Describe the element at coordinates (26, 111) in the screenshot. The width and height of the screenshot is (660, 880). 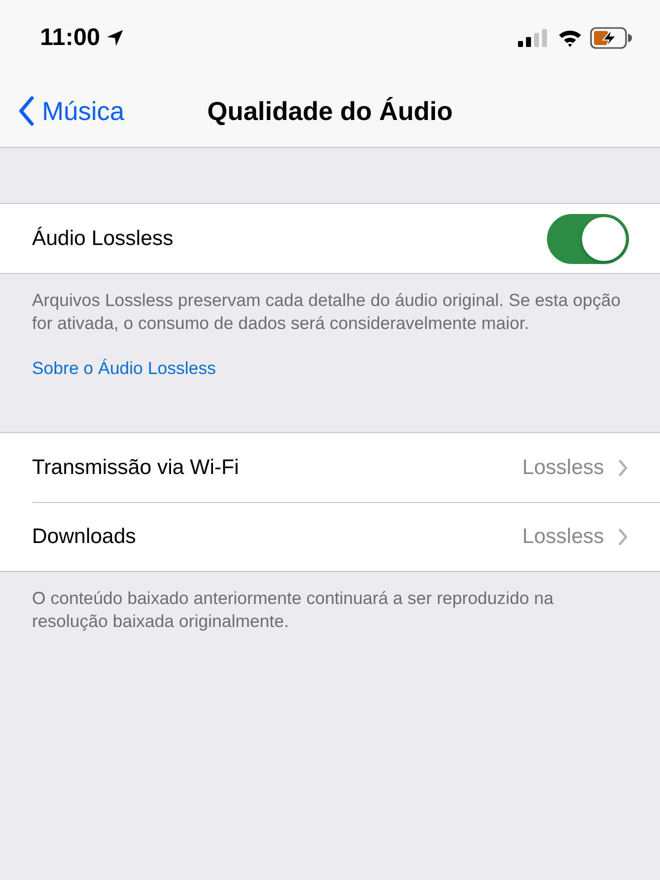
I see `chevron-left-icon` at that location.